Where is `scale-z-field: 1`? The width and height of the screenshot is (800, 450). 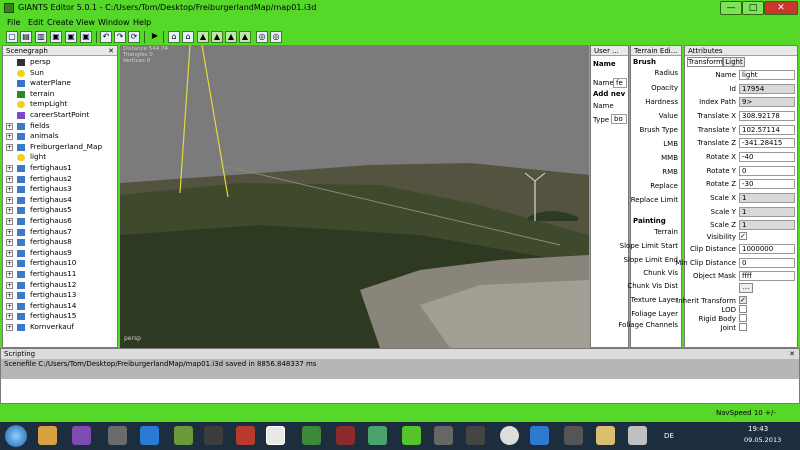 scale-z-field: 1 is located at coordinates (767, 225).